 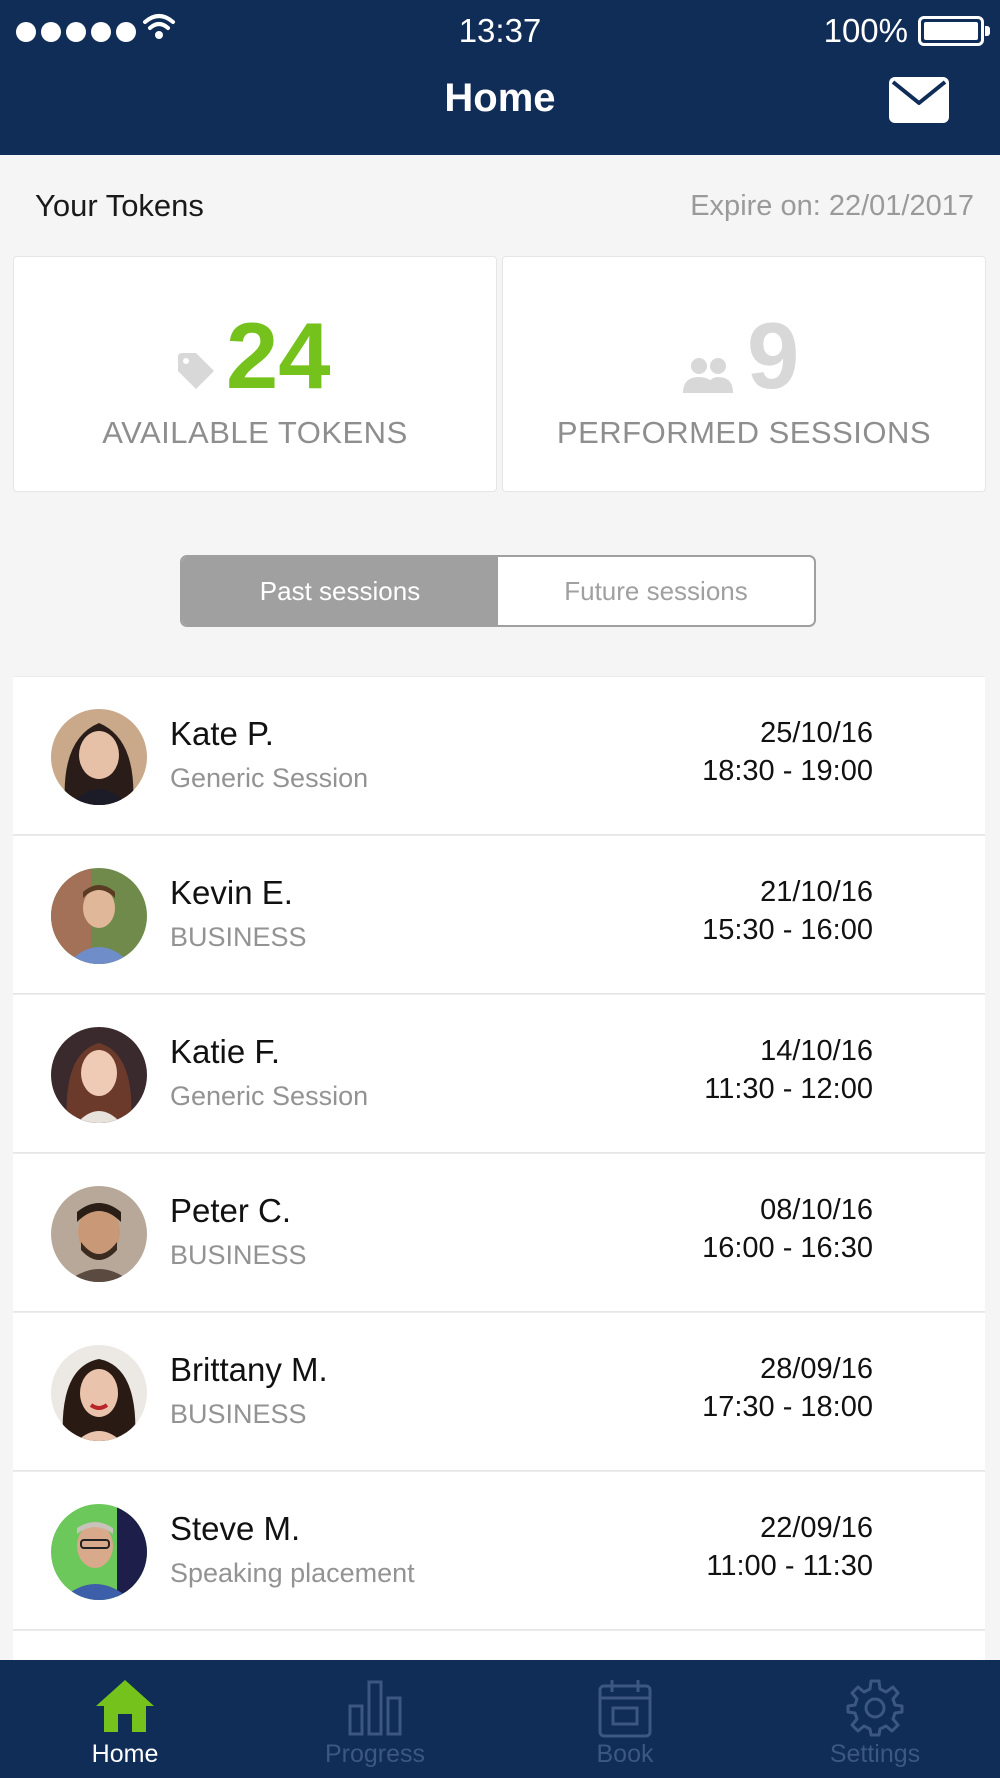 I want to click on tag-icon, so click(x=196, y=371).